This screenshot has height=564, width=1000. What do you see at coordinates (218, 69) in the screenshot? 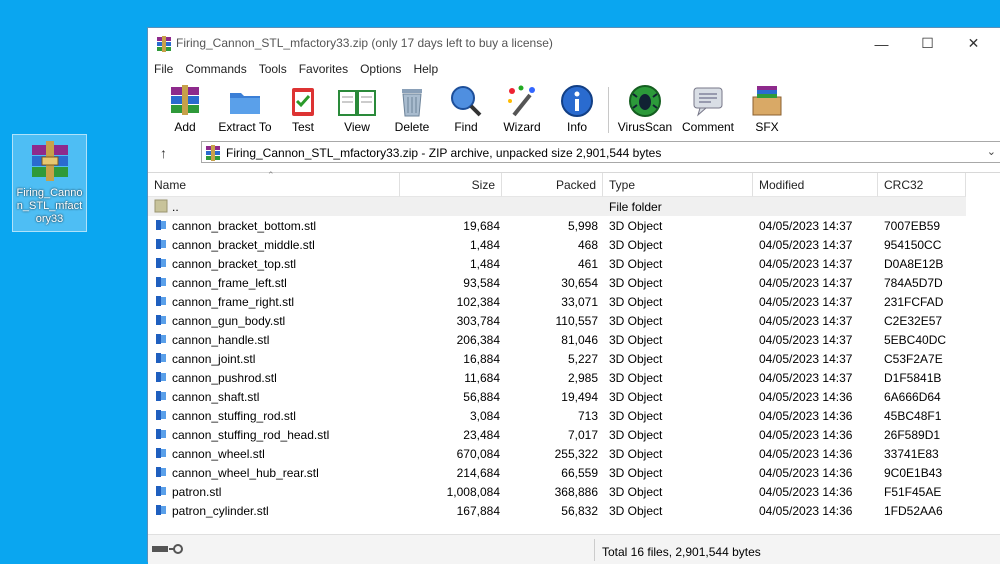
I see `menu-commands: Commands` at bounding box center [218, 69].